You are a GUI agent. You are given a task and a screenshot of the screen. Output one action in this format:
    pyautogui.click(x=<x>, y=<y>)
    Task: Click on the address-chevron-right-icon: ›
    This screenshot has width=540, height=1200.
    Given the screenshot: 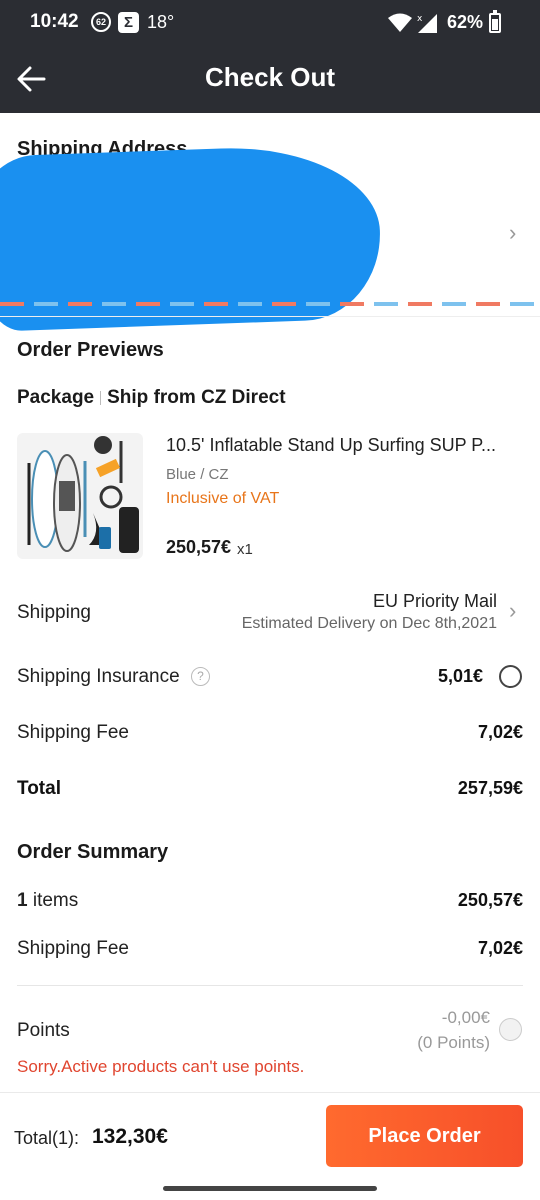 What is the action you would take?
    pyautogui.click(x=512, y=233)
    